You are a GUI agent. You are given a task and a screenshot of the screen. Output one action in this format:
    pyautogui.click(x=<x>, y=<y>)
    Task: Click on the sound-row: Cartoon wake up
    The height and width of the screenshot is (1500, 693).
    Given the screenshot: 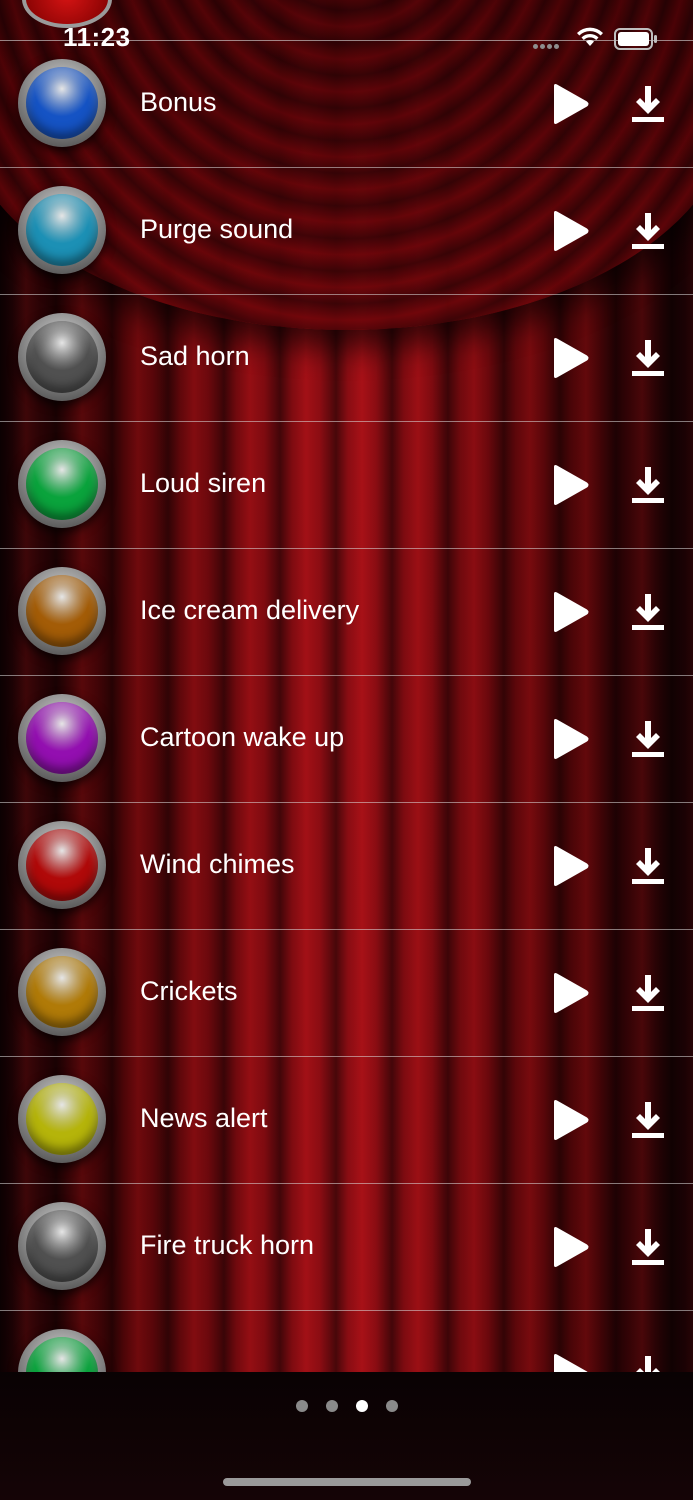 What is the action you would take?
    pyautogui.click(x=346, y=739)
    